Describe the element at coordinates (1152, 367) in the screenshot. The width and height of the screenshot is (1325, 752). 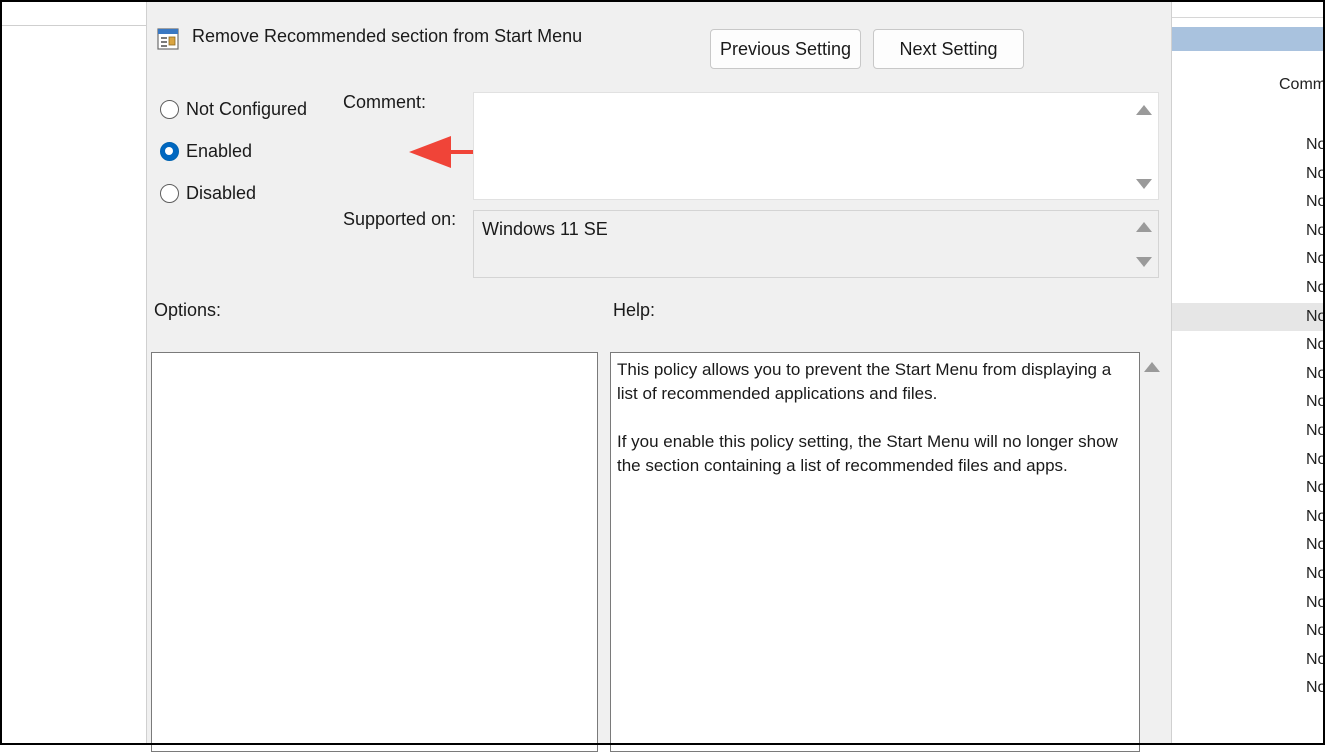
I see `help-scroll-up-arrow-icon` at that location.